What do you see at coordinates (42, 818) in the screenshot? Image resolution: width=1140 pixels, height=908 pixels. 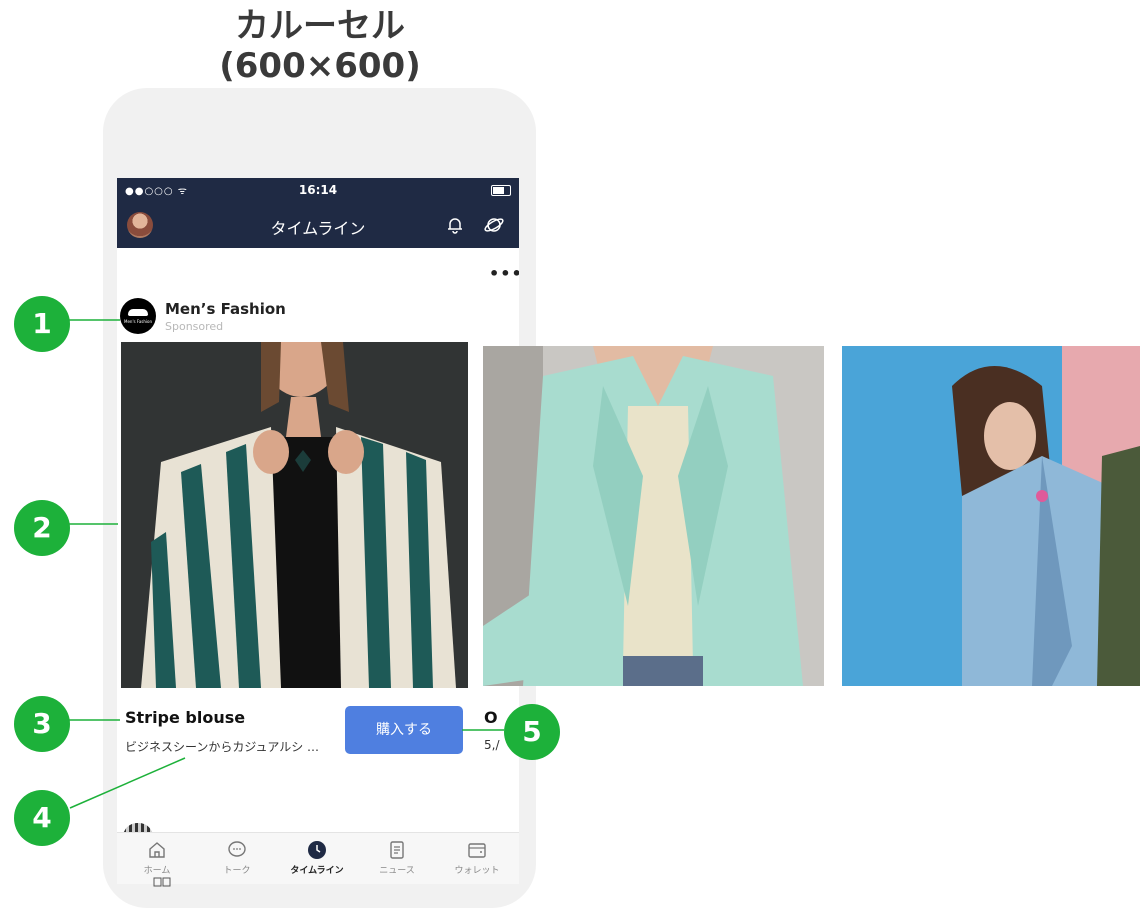 I see `callout-marker-4: 4` at bounding box center [42, 818].